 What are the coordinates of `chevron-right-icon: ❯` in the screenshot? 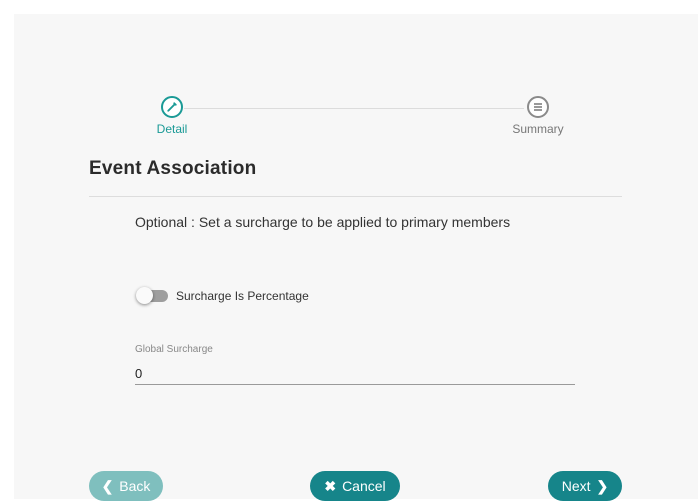 It's located at (602, 485).